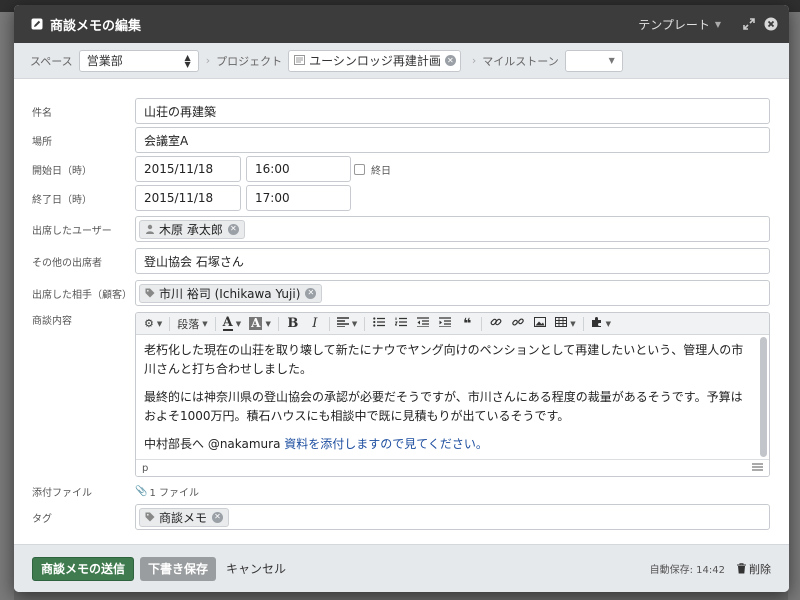 The width and height of the screenshot is (800, 600). What do you see at coordinates (452, 111) in the screenshot?
I see `subject-input: 山荘の再建築` at bounding box center [452, 111].